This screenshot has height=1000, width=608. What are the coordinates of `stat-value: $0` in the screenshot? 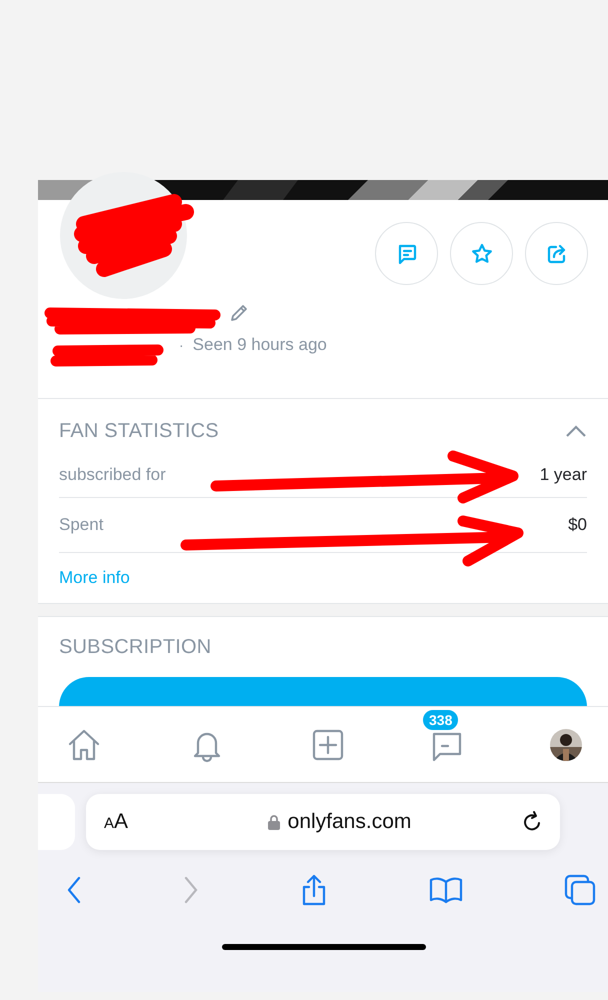 It's located at (577, 525).